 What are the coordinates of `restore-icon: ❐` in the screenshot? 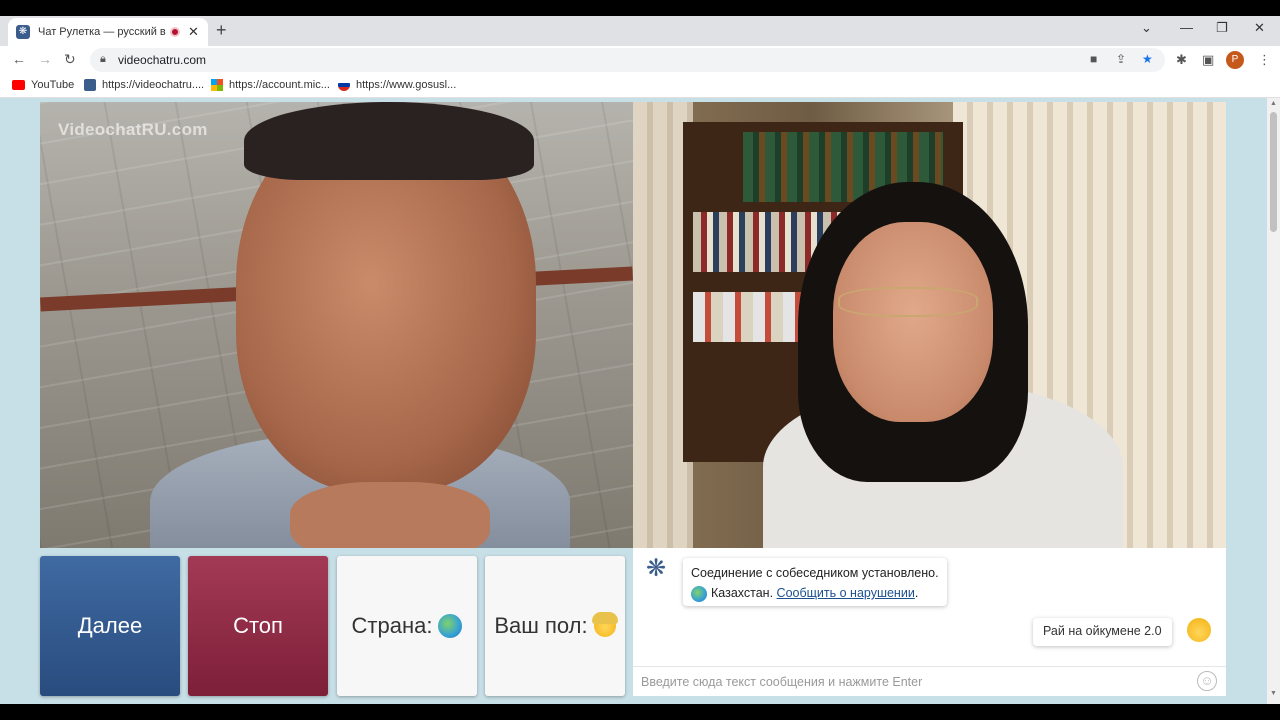 It's located at (1222, 28).